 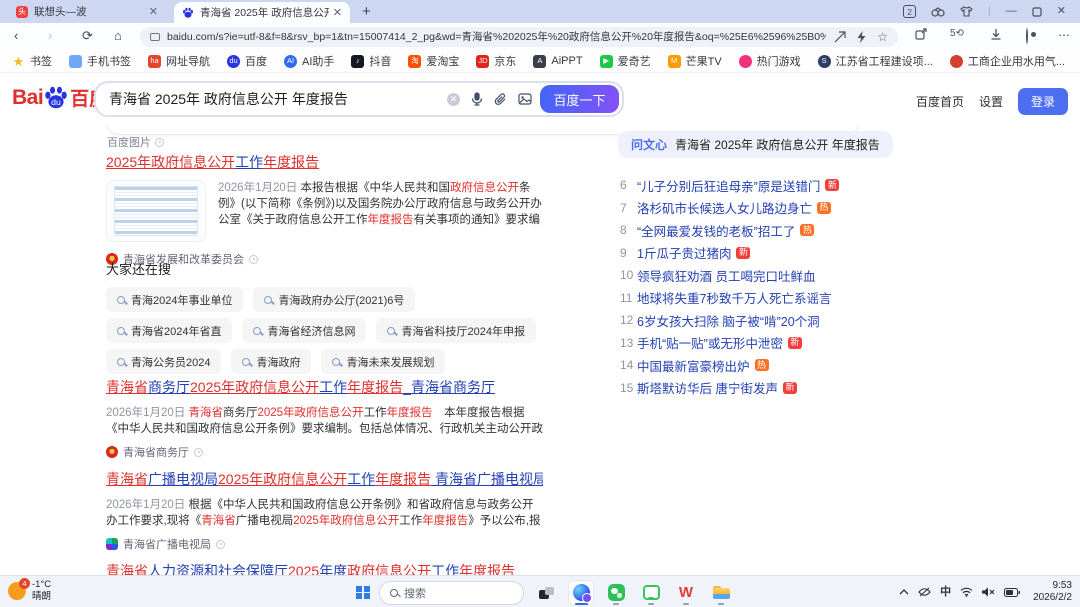 I want to click on bookmark-item: 热门游戏, so click(x=769, y=61).